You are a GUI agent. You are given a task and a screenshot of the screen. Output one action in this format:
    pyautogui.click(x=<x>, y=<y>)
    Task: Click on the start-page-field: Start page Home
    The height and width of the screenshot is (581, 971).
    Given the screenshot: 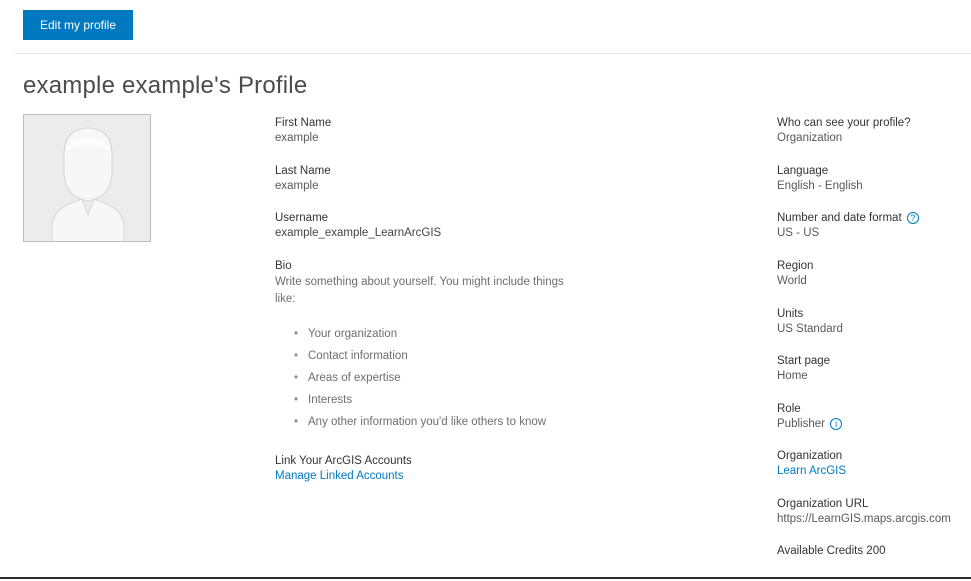 What is the action you would take?
    pyautogui.click(x=803, y=369)
    